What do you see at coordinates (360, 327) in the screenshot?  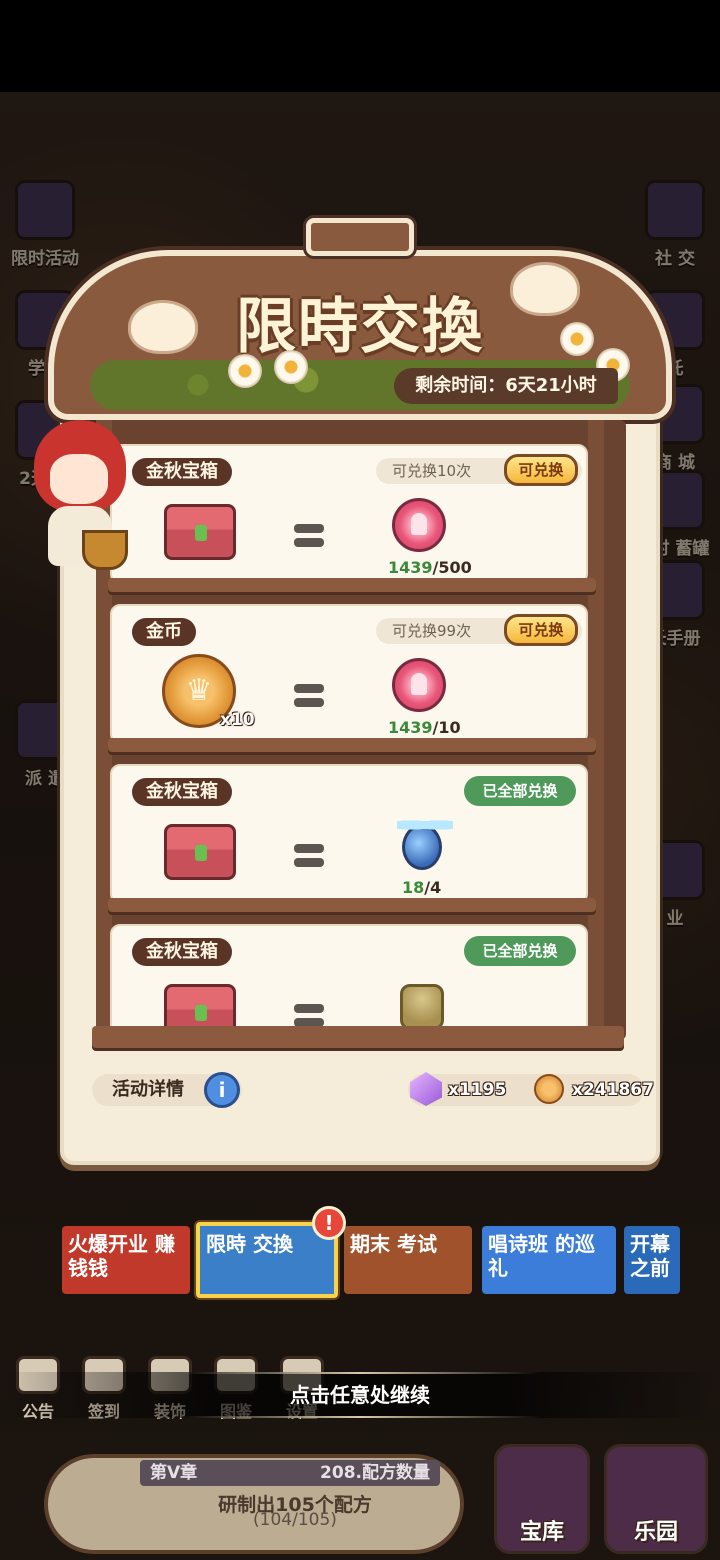 I see `popup-title: 限時交換` at bounding box center [360, 327].